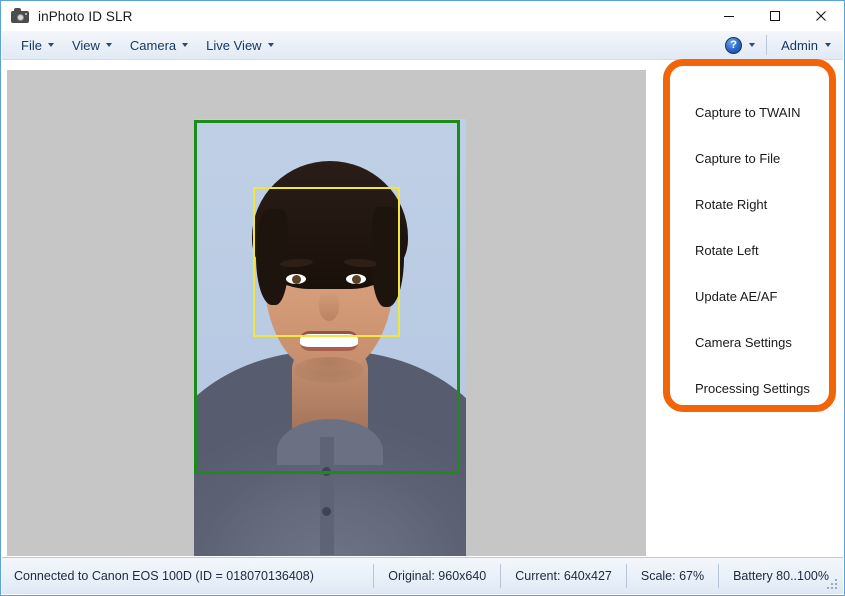 The image size is (845, 596). I want to click on action-camera-settings: Camera Settings, so click(769, 342).